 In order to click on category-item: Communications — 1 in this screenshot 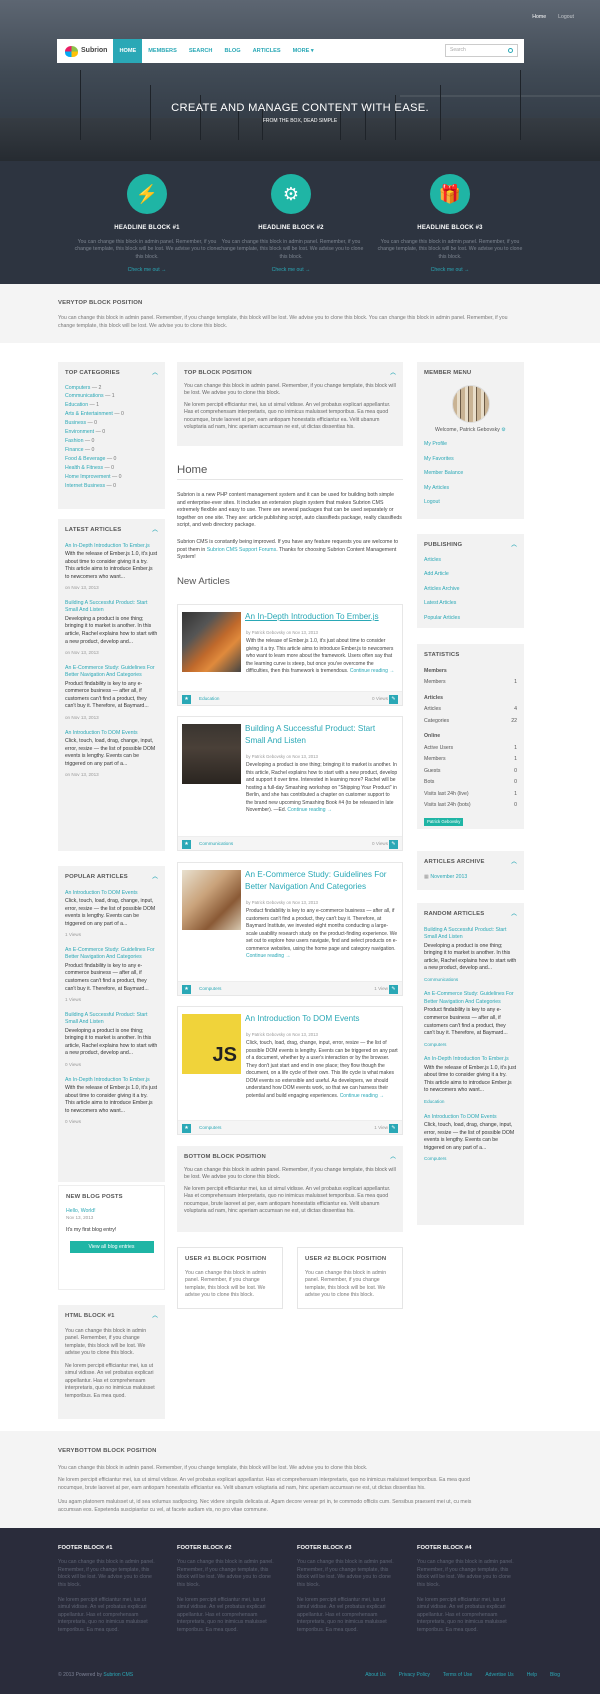, I will do `click(111, 397)`.